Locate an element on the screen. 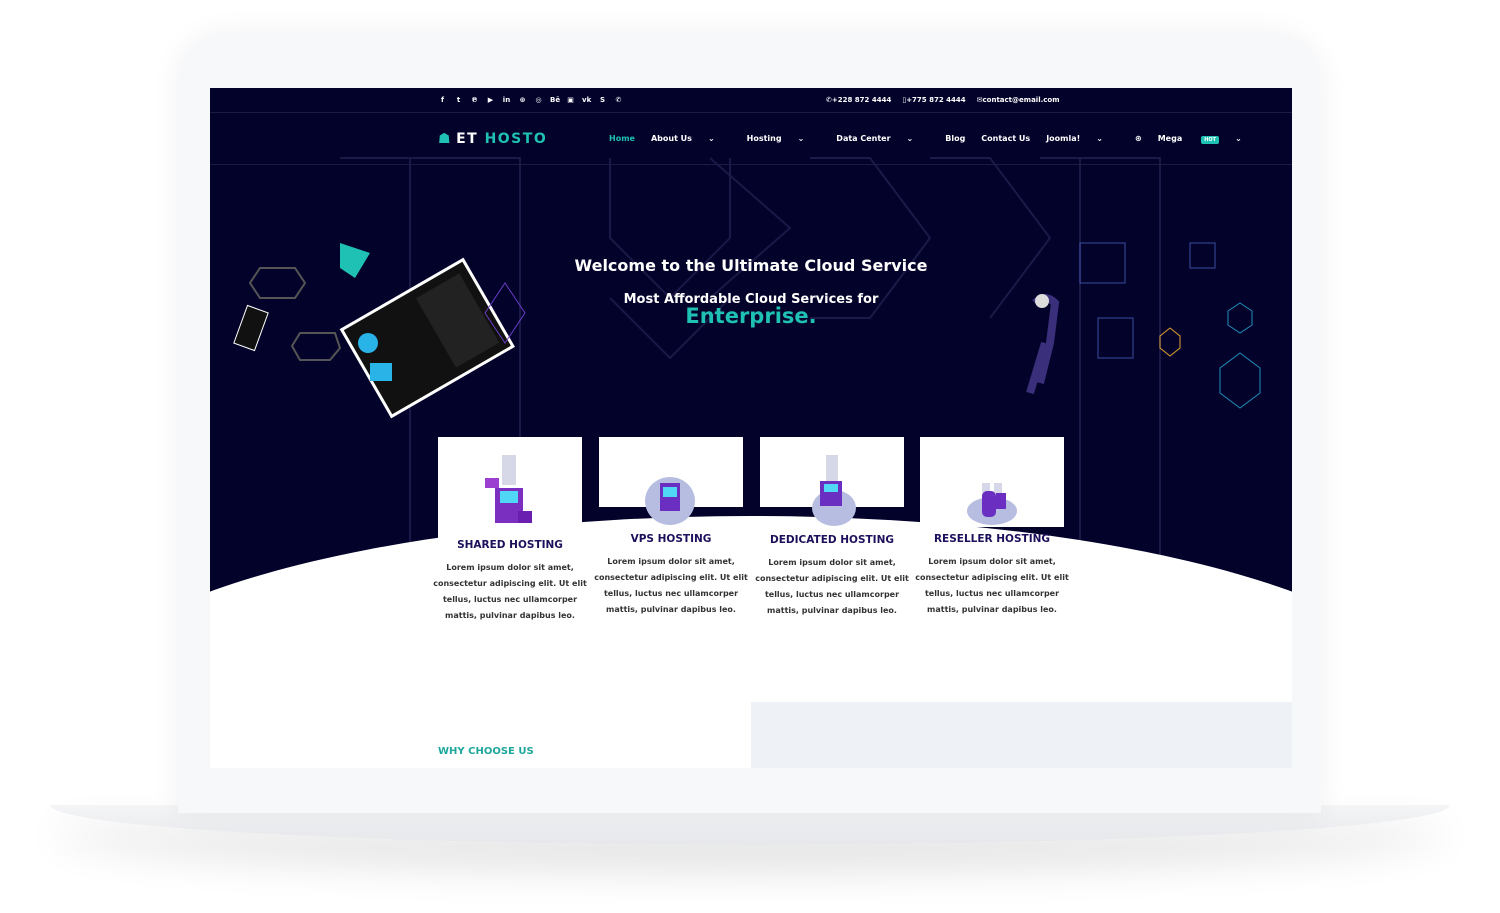 The image size is (1500, 913). nav-mega: ⊛ Mega HOT ⌄ is located at coordinates (1196, 139).